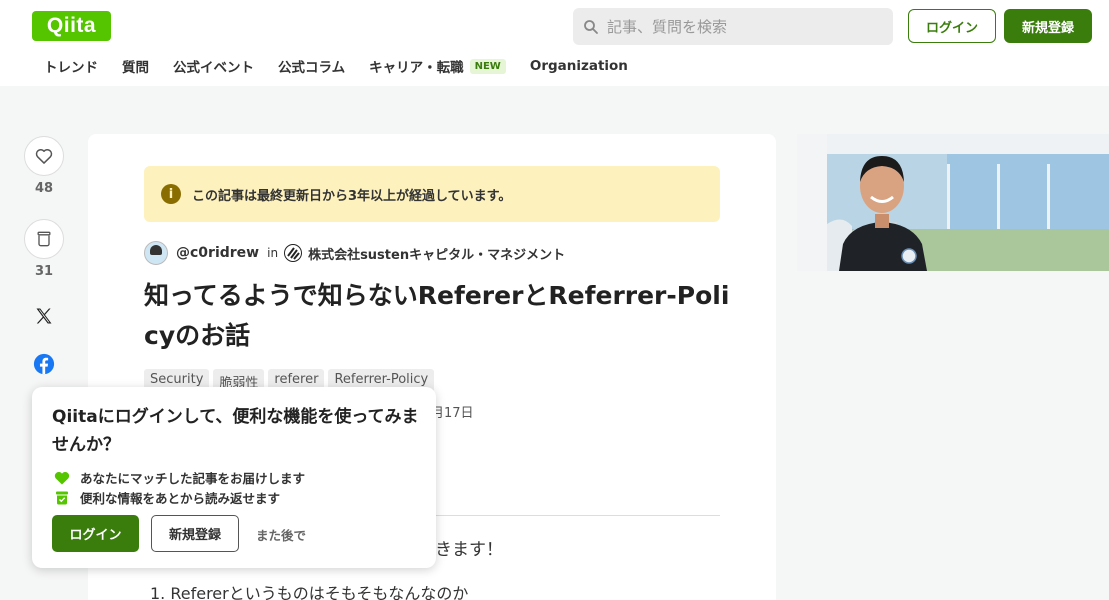 The image size is (1109, 600). I want to click on article-title: 知ってるようで知らないRefererとReferrer-Policyのお話, so click(437, 315).